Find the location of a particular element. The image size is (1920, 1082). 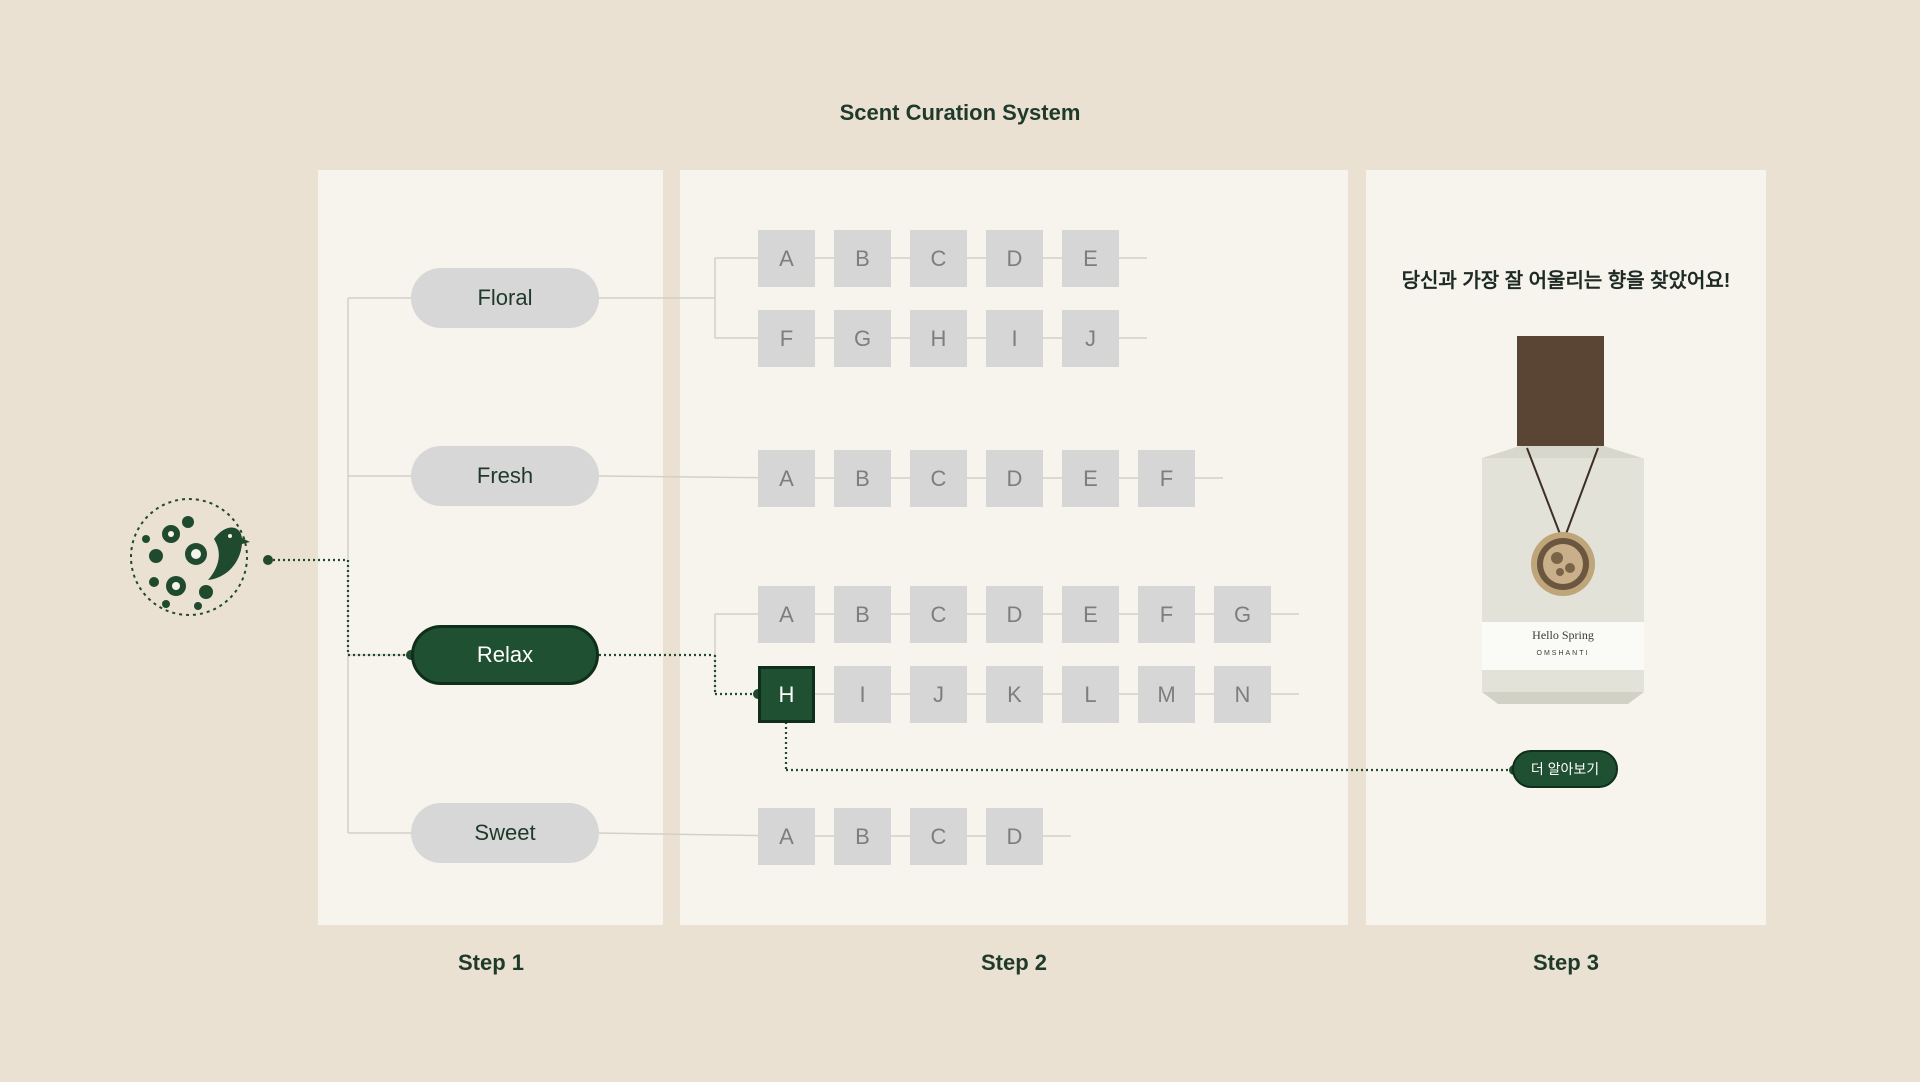

category-pill-sweet: Sweet is located at coordinates (505, 833).